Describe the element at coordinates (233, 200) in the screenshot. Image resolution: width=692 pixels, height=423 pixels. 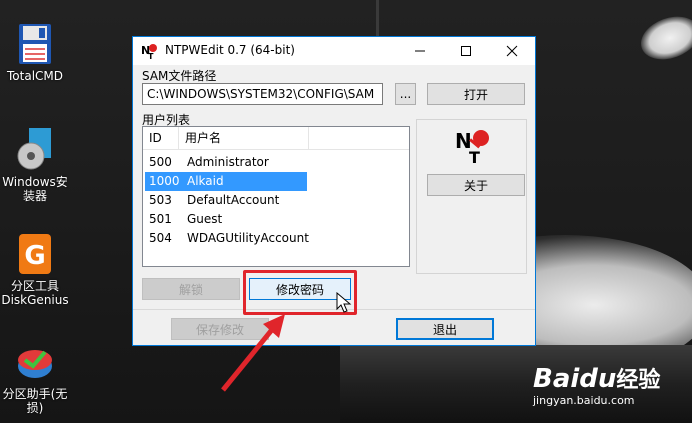
I see `user-name: DefaultAccount` at that location.